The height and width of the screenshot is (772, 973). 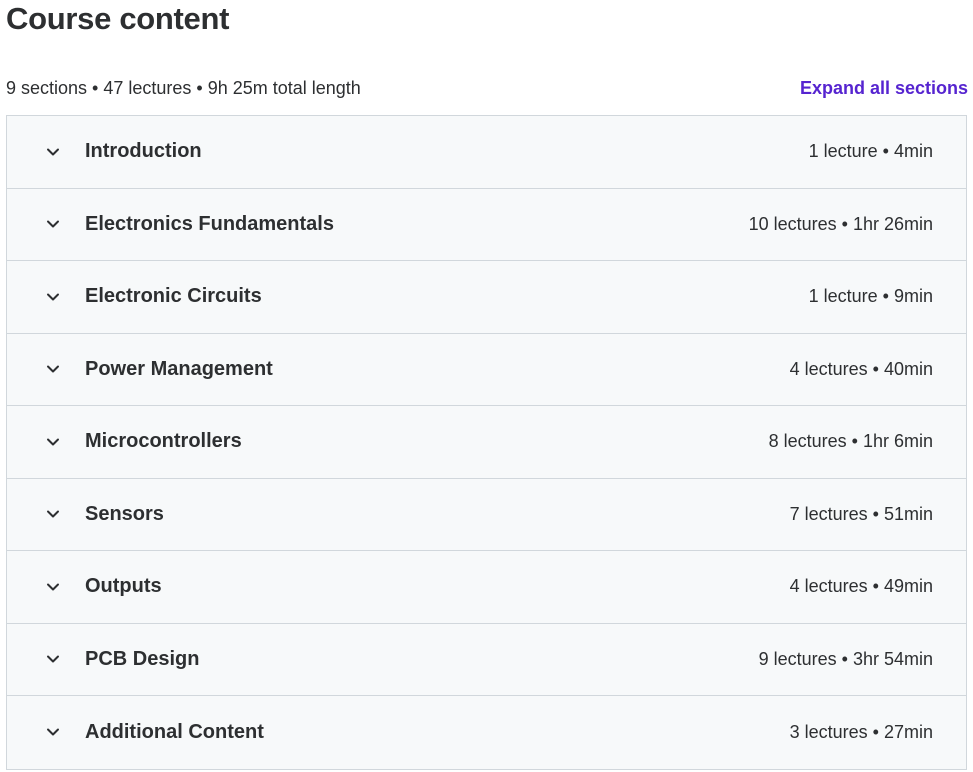 I want to click on section-title: Power Management, so click(x=179, y=368).